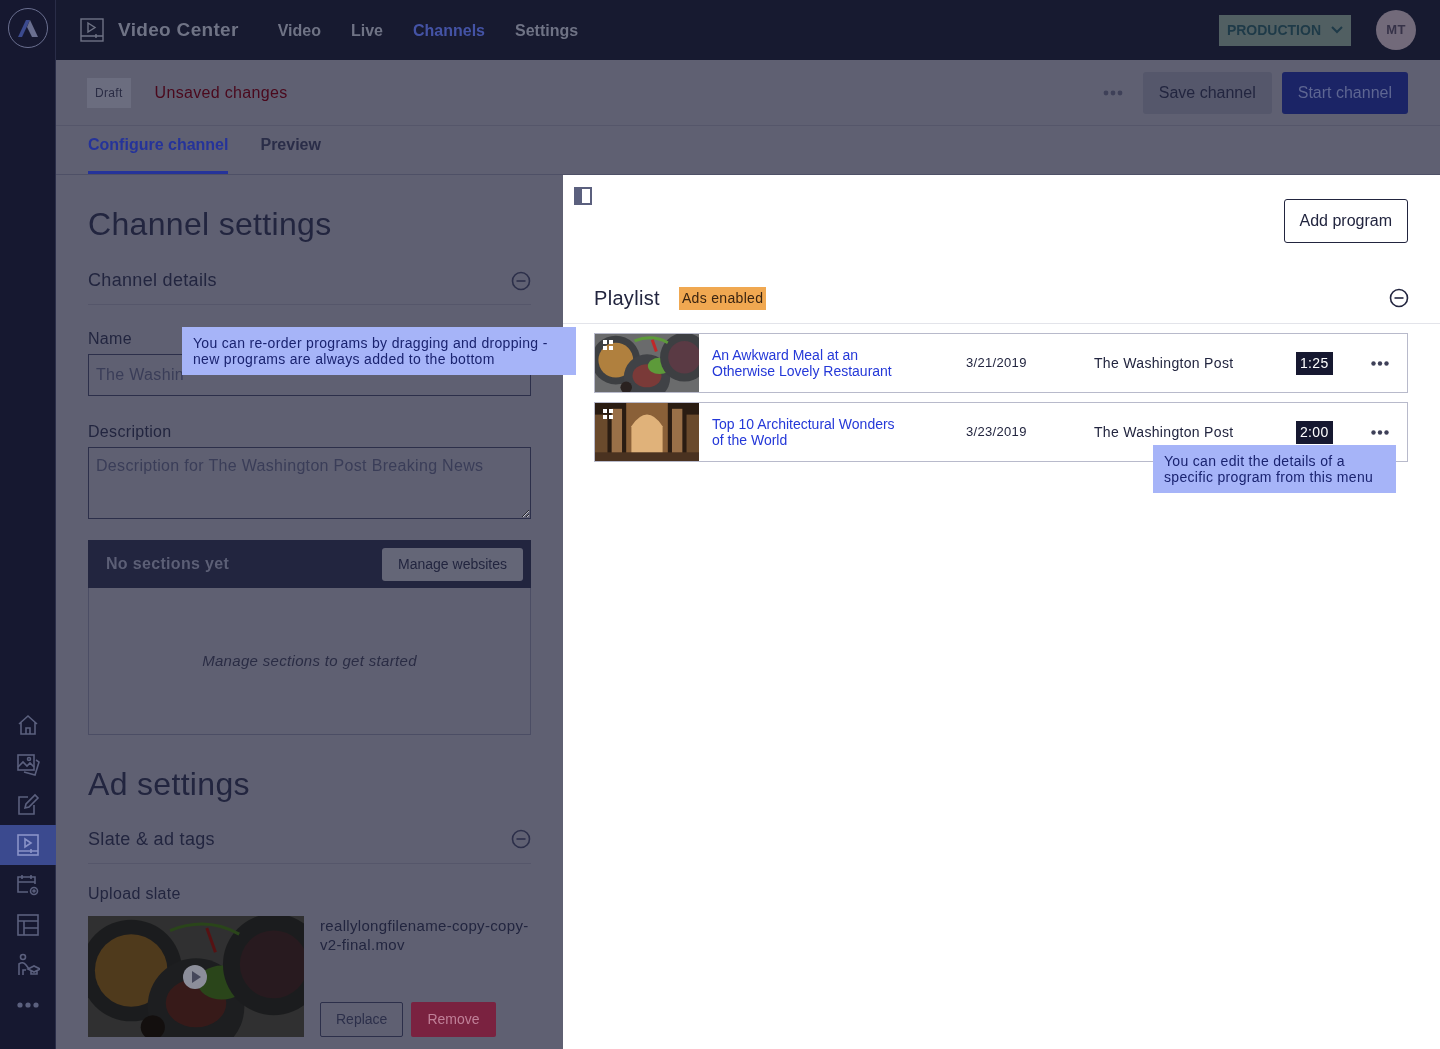  I want to click on section-heading: Ad settings, so click(169, 784).